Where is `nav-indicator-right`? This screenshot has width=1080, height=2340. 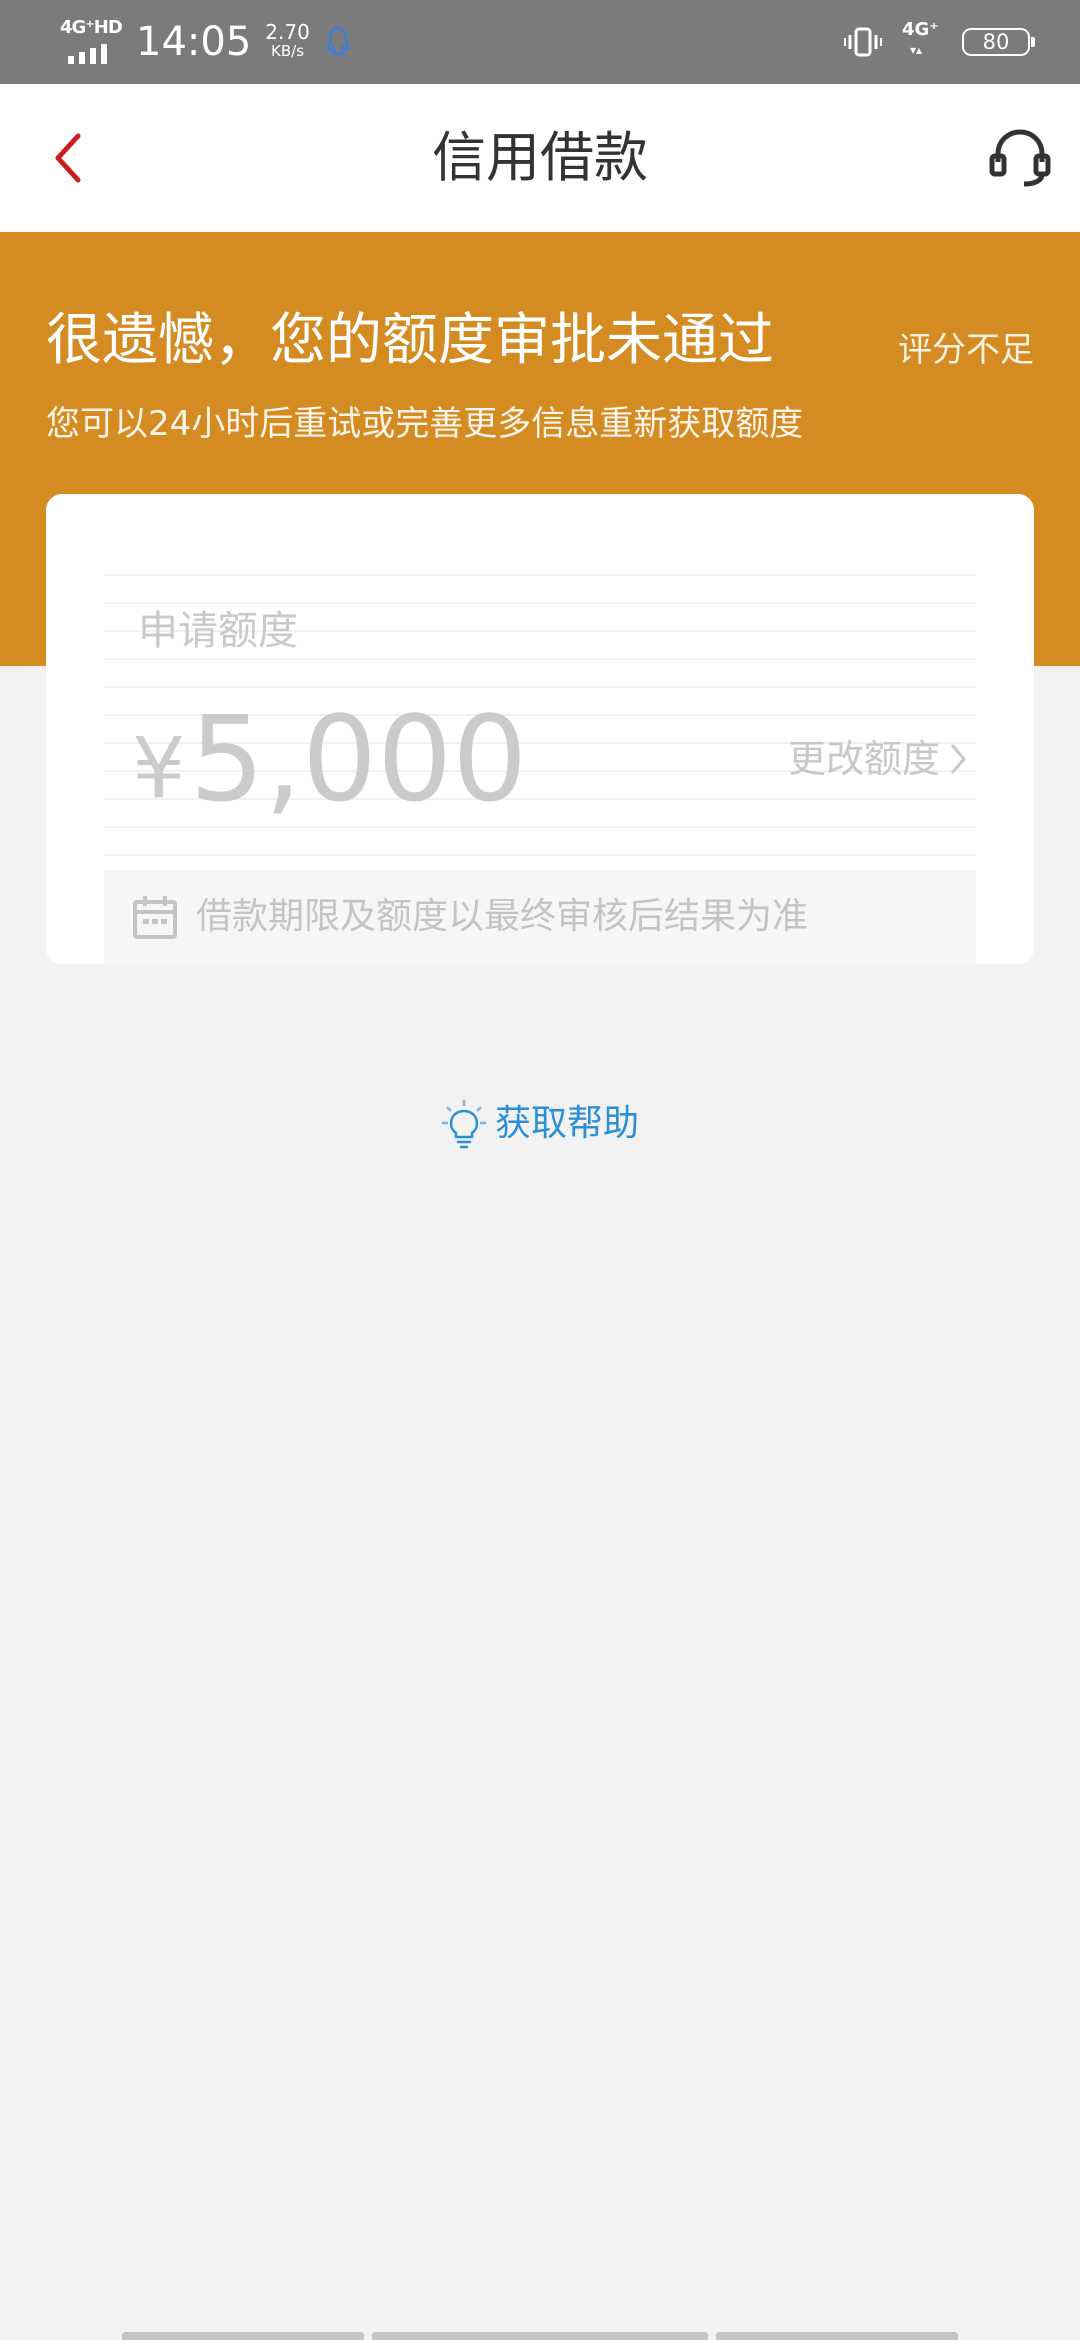
nav-indicator-right is located at coordinates (837, 2336).